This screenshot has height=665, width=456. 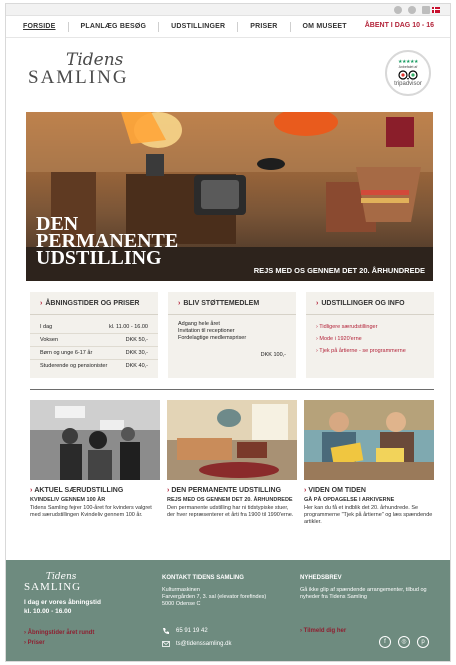 I want to click on support-heading: › BLIV STØTTEMEDLEM, so click(x=232, y=299).